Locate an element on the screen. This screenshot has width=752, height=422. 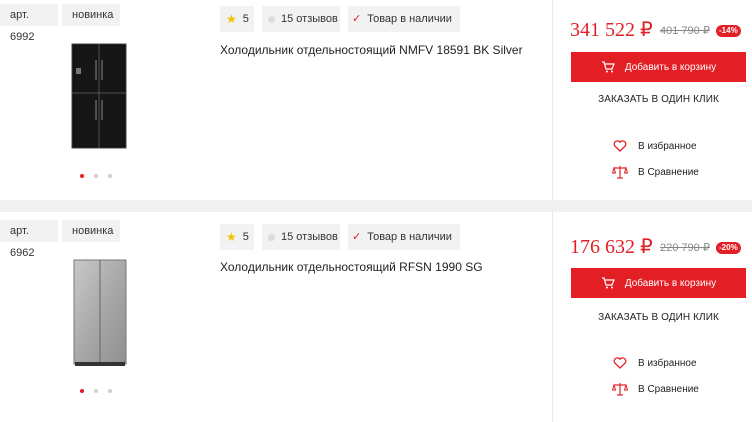
discount-badge: -20% is located at coordinates (728, 248).